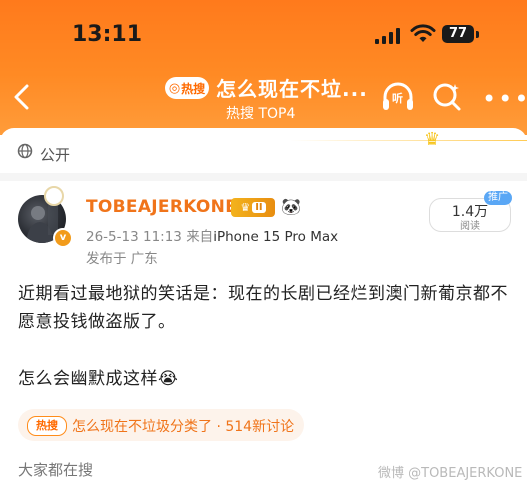 The height and width of the screenshot is (488, 527). What do you see at coordinates (183, 427) in the screenshot?
I see `hot-topic-text: 怎么现在不垃圾分类了 · 514新讨论` at bounding box center [183, 427].